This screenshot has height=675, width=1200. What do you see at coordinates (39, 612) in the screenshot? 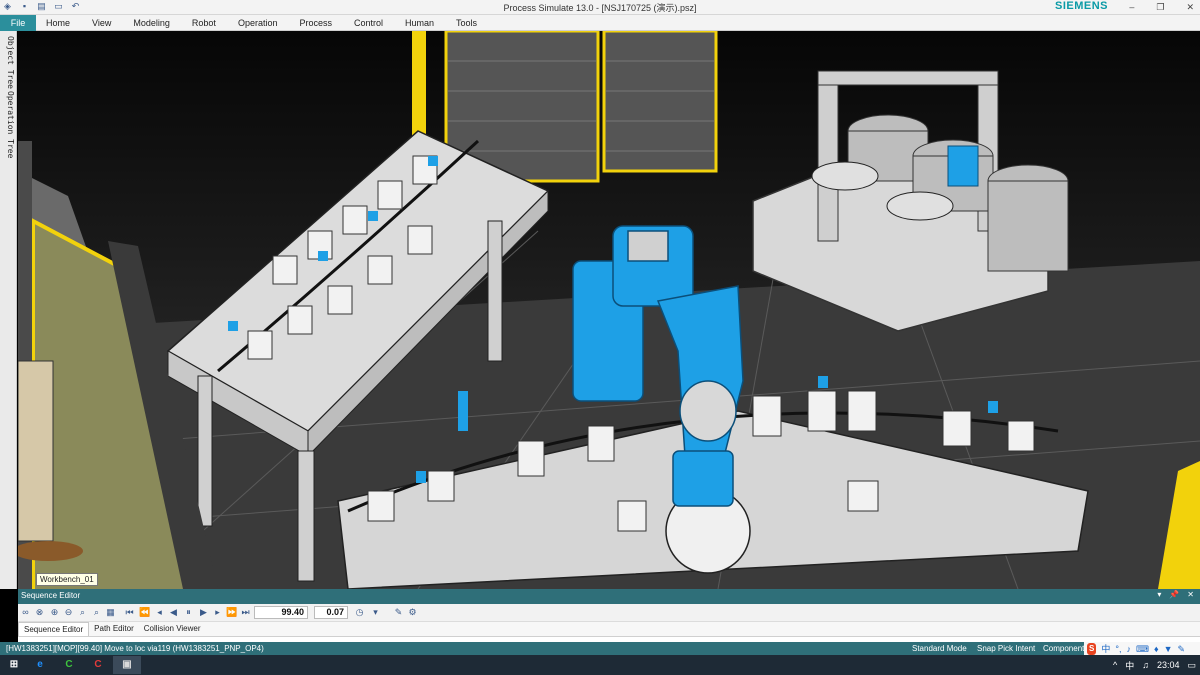
I see `unlink-icon: ⊗` at bounding box center [39, 612].